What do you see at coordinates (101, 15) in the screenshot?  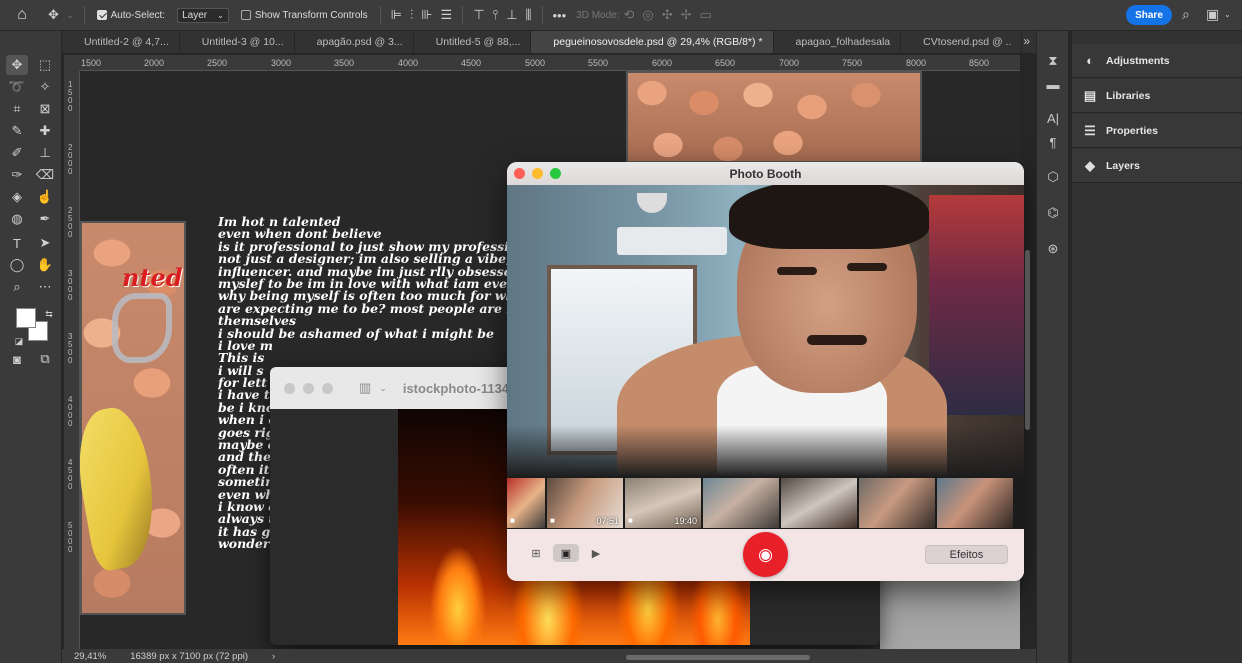 I see `checkbox-checked-icon` at bounding box center [101, 15].